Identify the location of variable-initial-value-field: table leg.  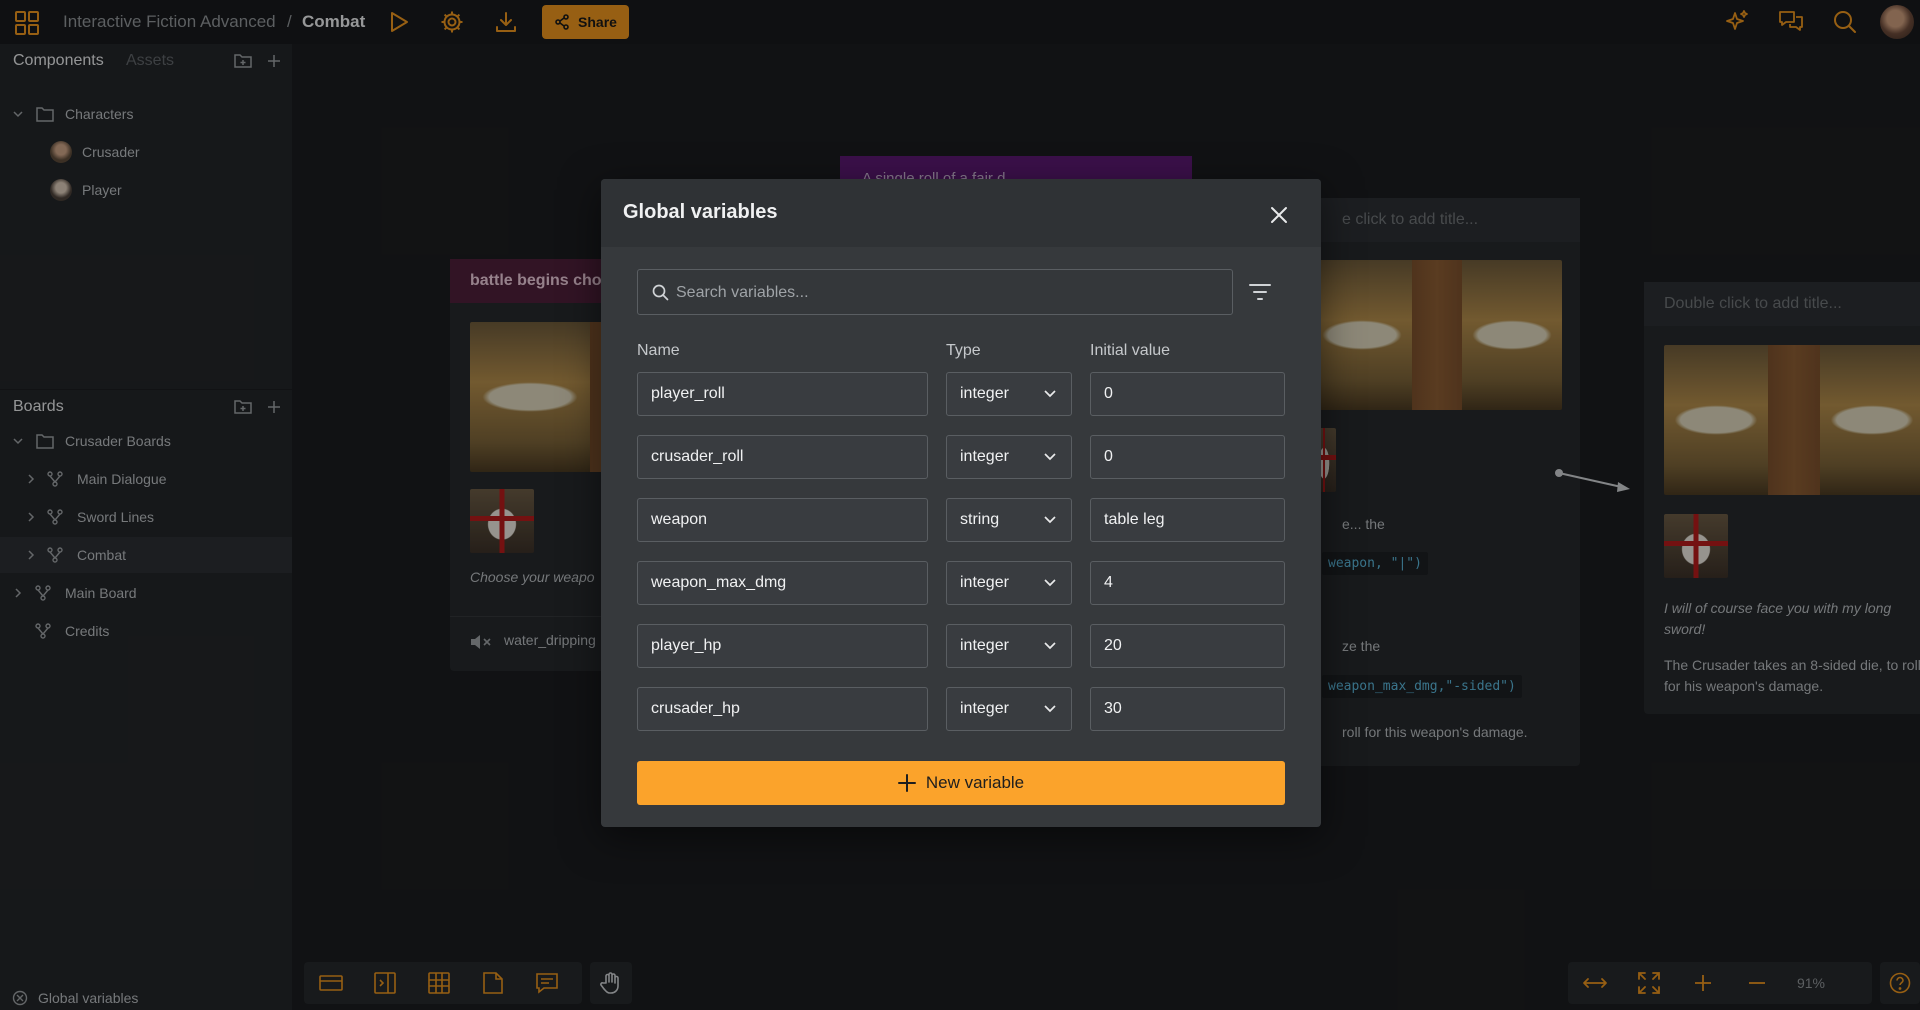
(1187, 520).